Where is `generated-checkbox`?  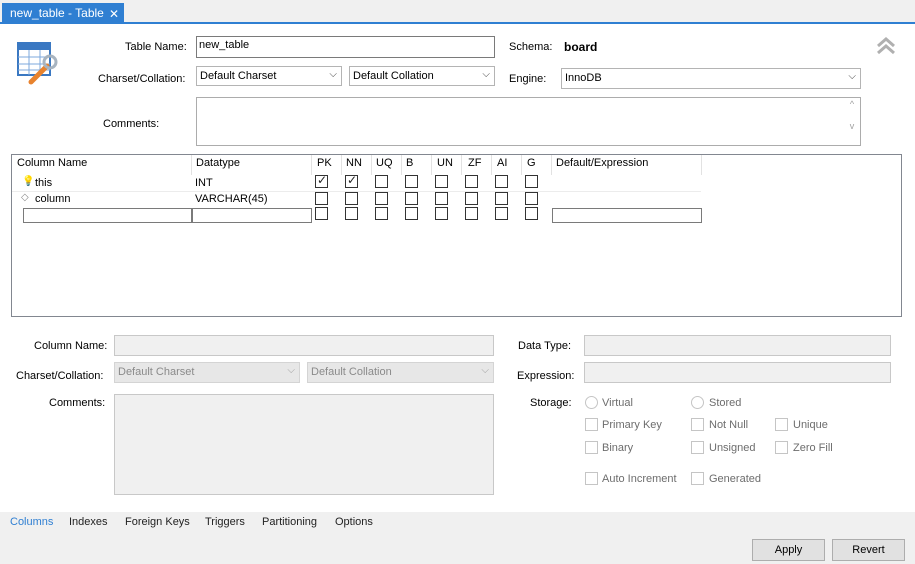
generated-checkbox is located at coordinates (697, 478).